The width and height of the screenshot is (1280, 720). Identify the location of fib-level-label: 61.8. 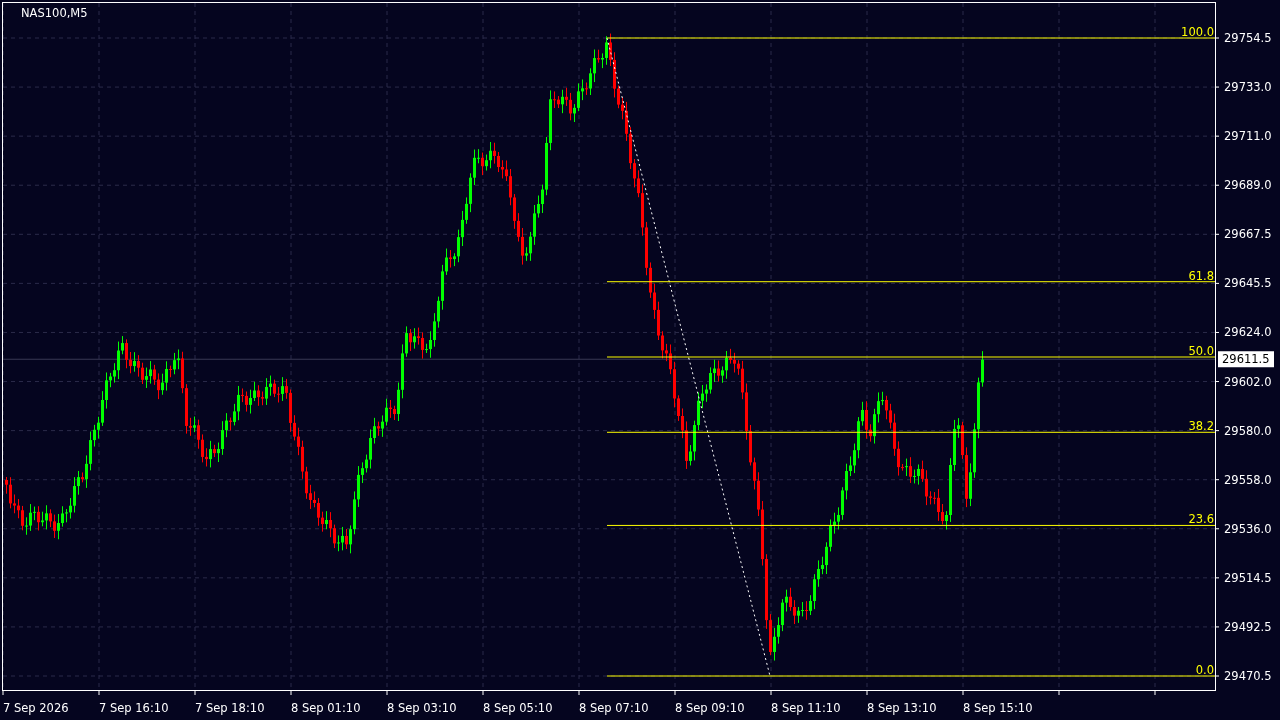
(1201, 275).